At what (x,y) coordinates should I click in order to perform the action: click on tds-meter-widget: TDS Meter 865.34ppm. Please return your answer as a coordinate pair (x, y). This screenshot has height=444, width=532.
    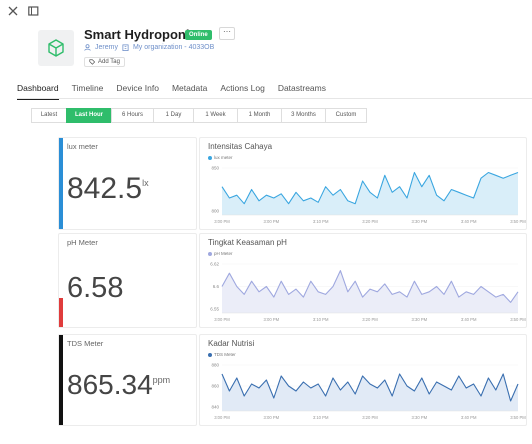
    Looking at the image, I should click on (127, 380).